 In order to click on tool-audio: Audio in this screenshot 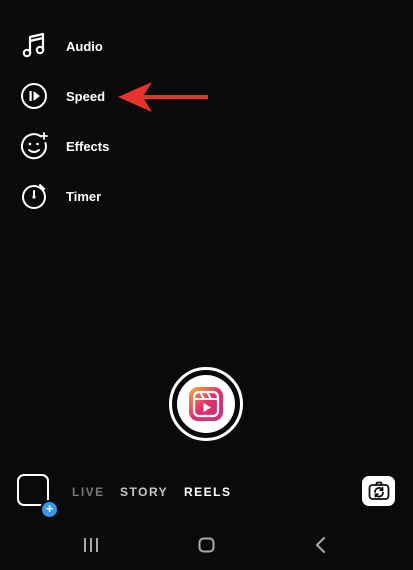, I will do `click(60, 46)`.